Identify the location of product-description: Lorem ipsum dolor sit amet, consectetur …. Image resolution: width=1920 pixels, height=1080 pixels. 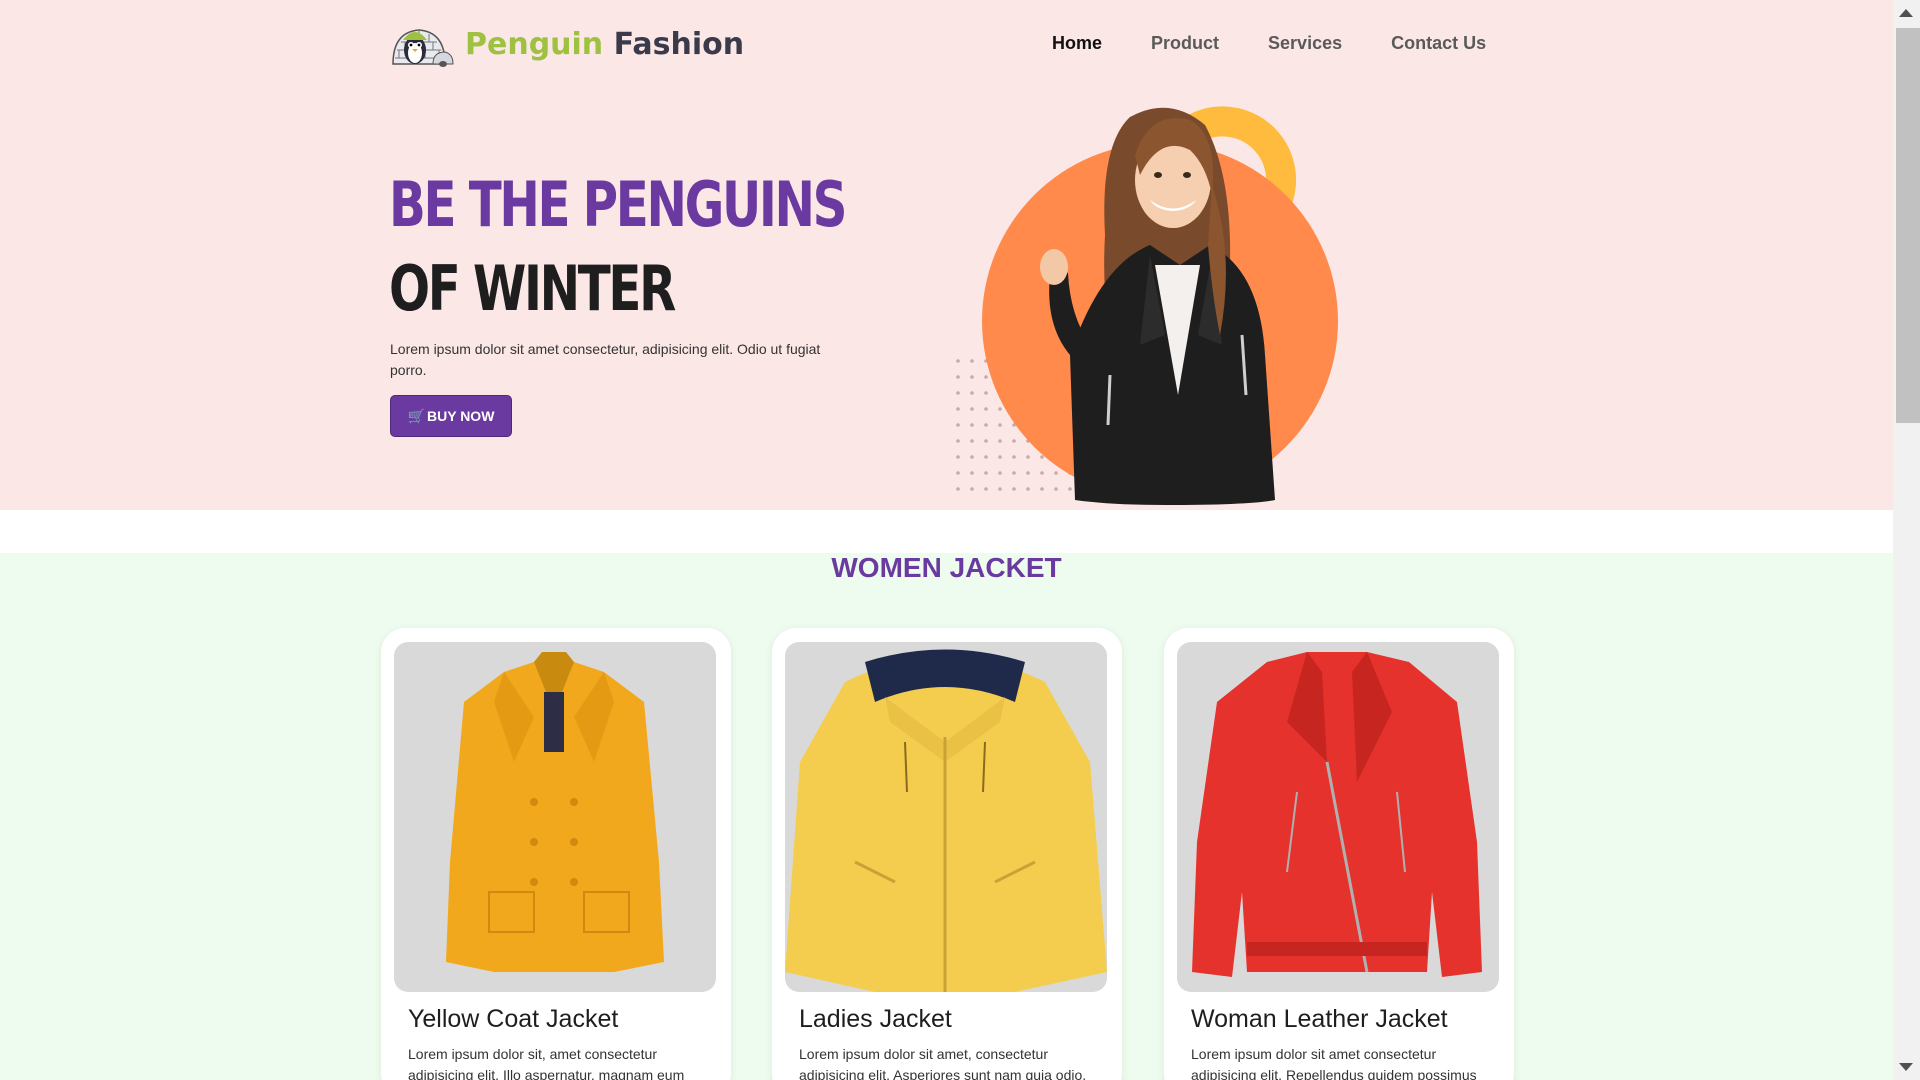
(943, 1063).